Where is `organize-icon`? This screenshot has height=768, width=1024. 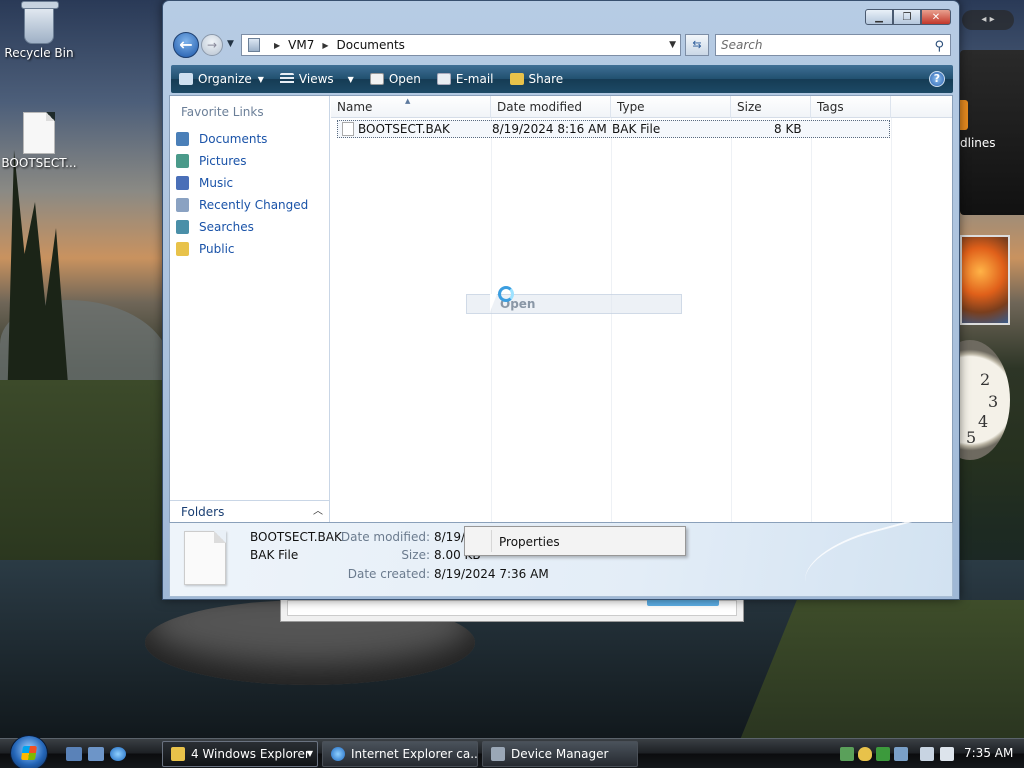
organize-icon is located at coordinates (186, 79).